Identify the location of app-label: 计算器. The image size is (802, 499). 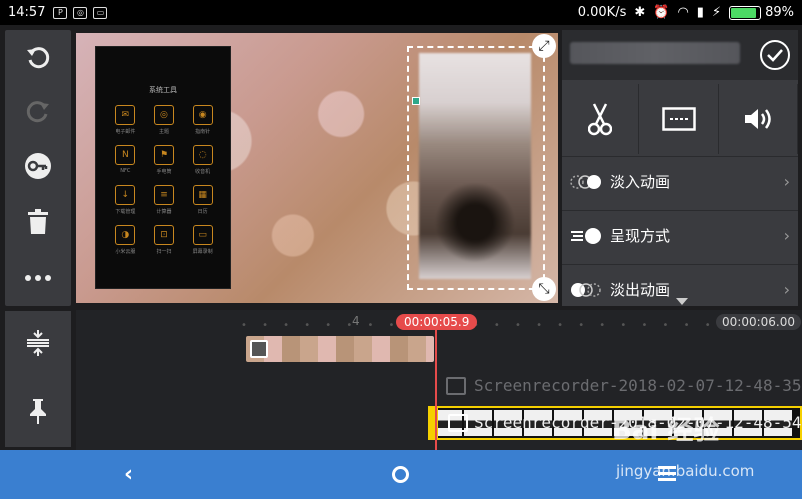
(164, 212).